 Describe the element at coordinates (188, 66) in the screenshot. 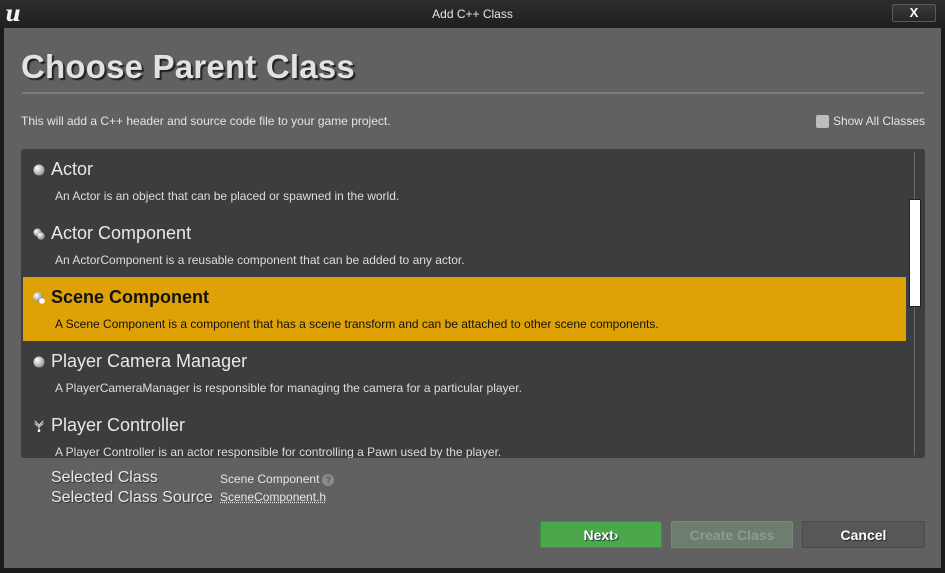

I see `page-title: Choose Parent Class` at that location.